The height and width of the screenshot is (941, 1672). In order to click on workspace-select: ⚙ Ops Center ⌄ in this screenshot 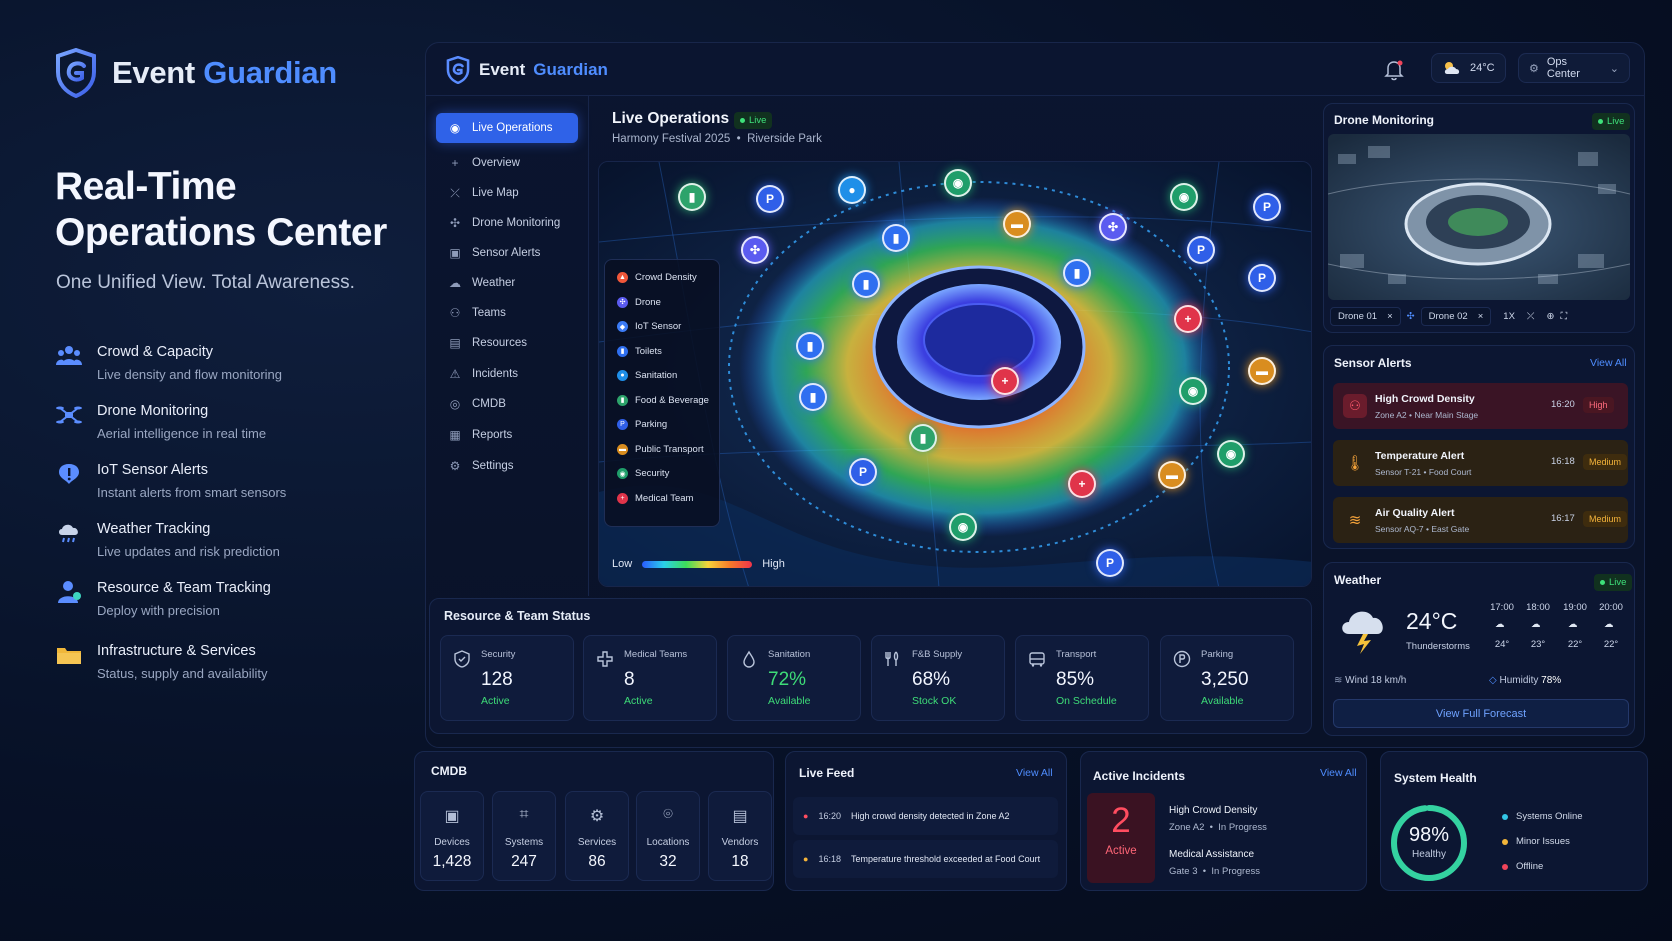, I will do `click(1574, 68)`.